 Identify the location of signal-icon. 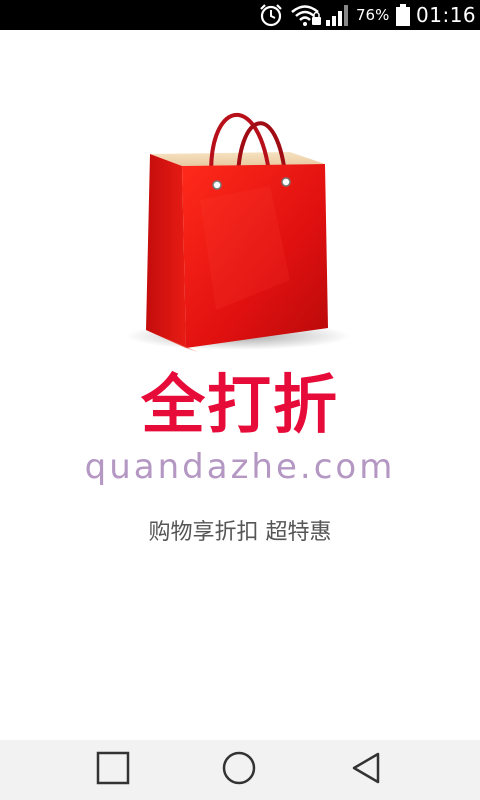
(339, 17).